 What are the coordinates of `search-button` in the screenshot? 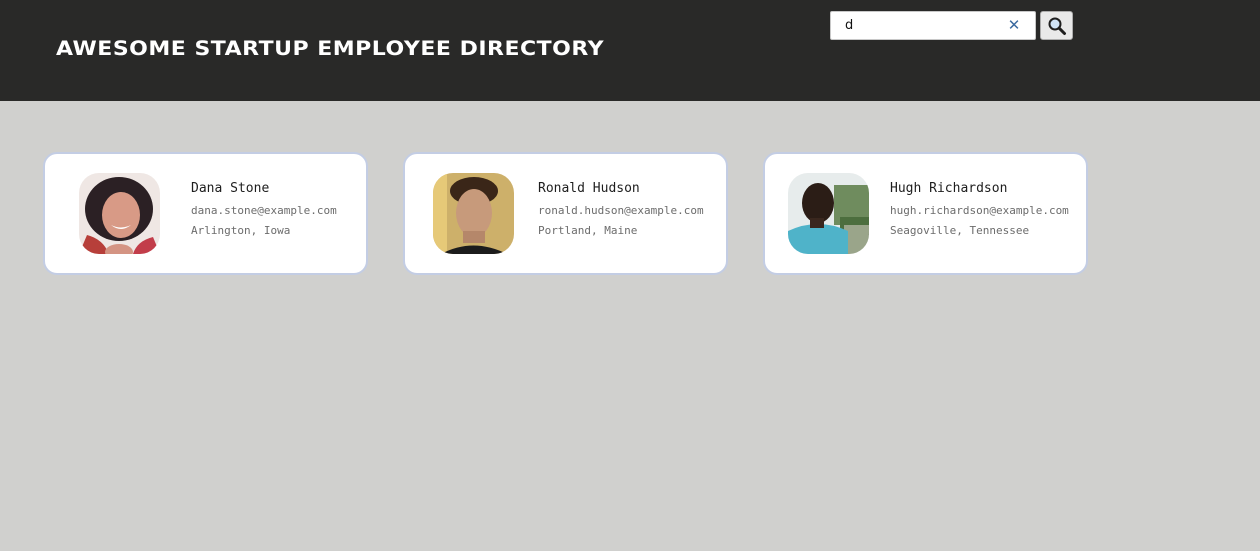 It's located at (1056, 25).